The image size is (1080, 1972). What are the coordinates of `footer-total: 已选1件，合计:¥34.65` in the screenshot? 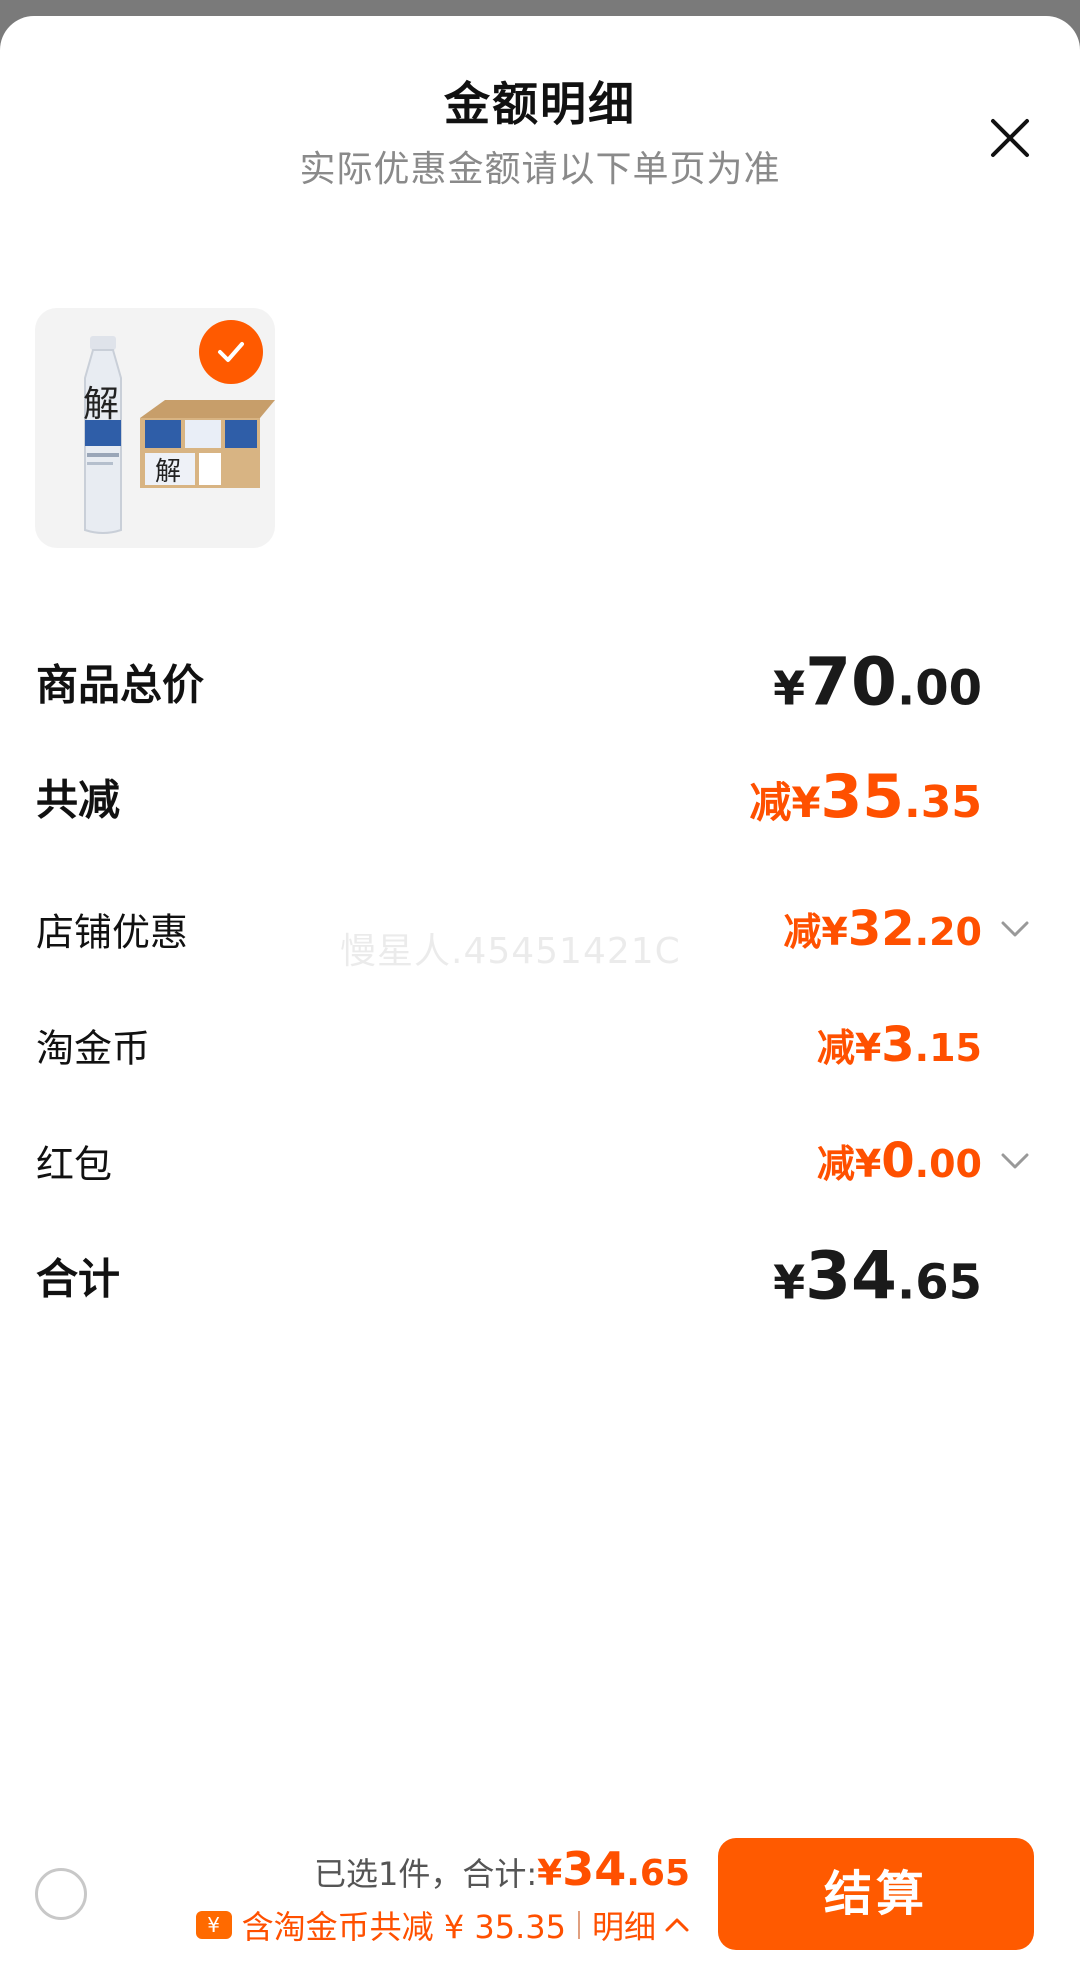 It's located at (501, 1869).